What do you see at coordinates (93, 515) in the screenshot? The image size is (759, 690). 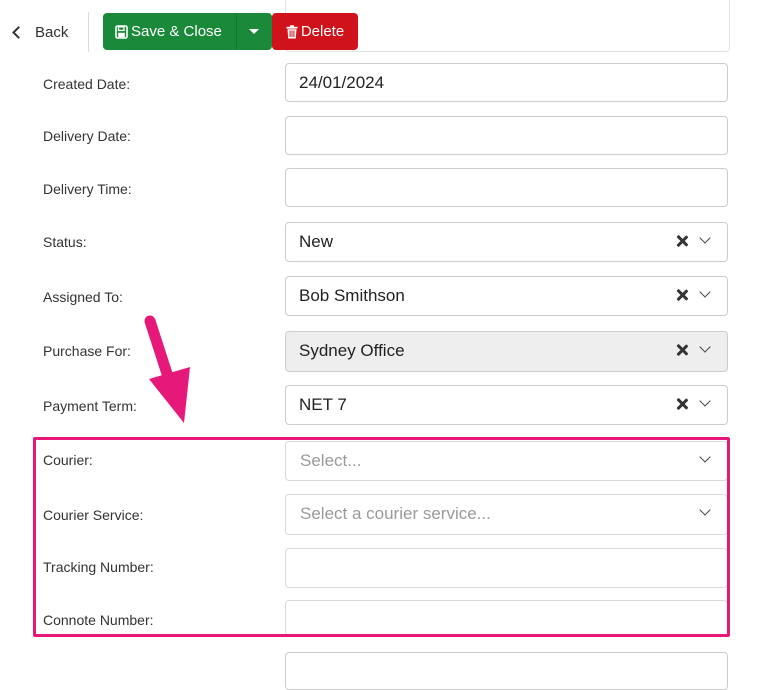 I see `courier-service-label: Courier Service:` at bounding box center [93, 515].